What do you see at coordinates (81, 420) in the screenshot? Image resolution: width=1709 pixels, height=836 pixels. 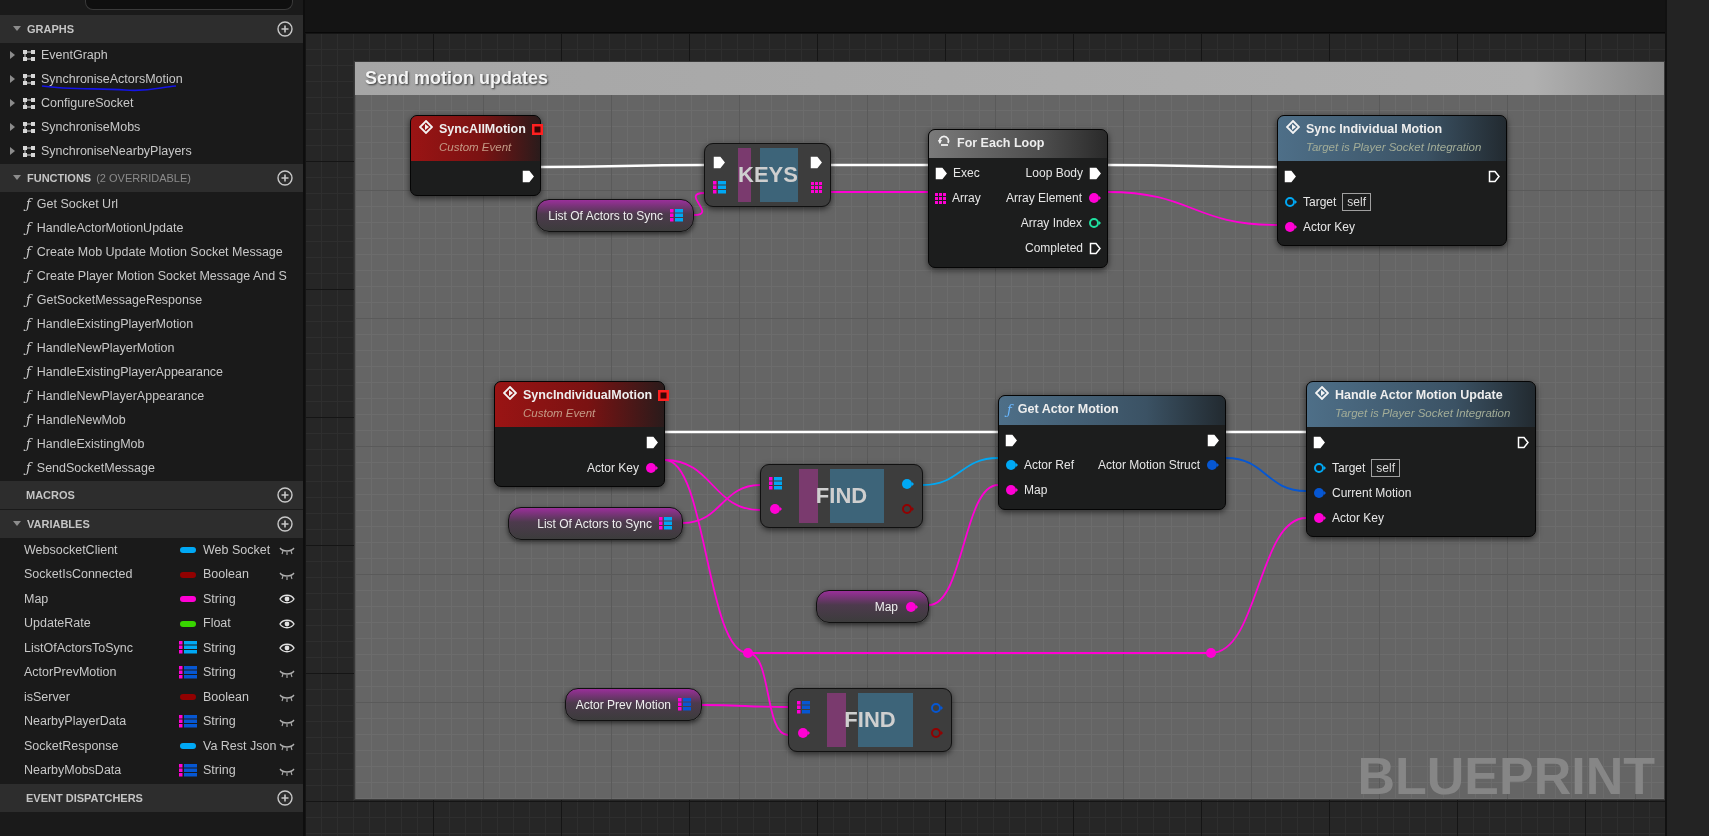 I see `function-item: HandleNewMob` at bounding box center [81, 420].